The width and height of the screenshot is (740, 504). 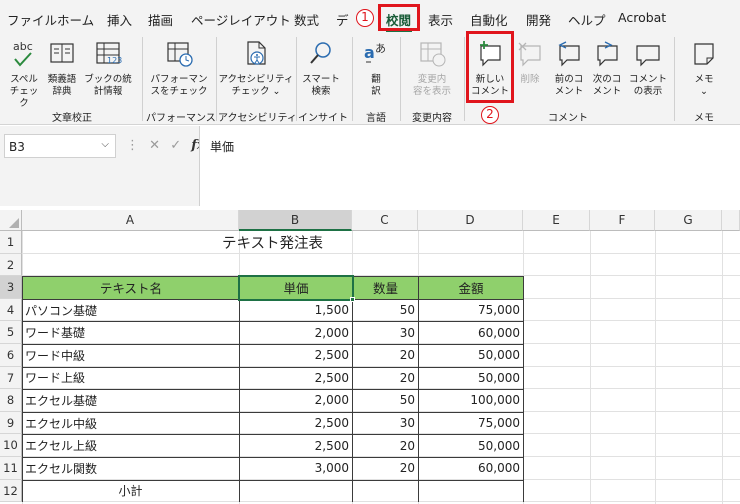 What do you see at coordinates (306, 19) in the screenshot?
I see `tab-formulas: 数式` at bounding box center [306, 19].